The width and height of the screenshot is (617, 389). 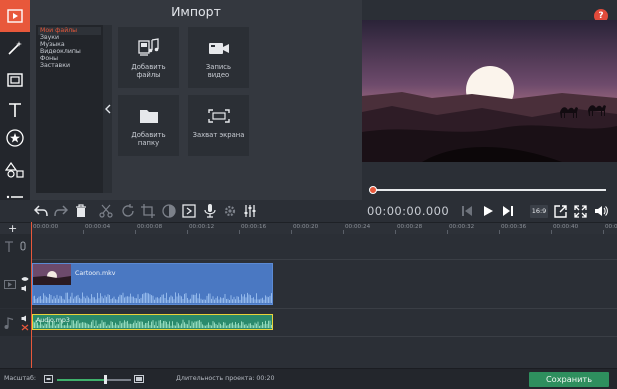 I want to click on audio-track-header, so click(x=15, y=322).